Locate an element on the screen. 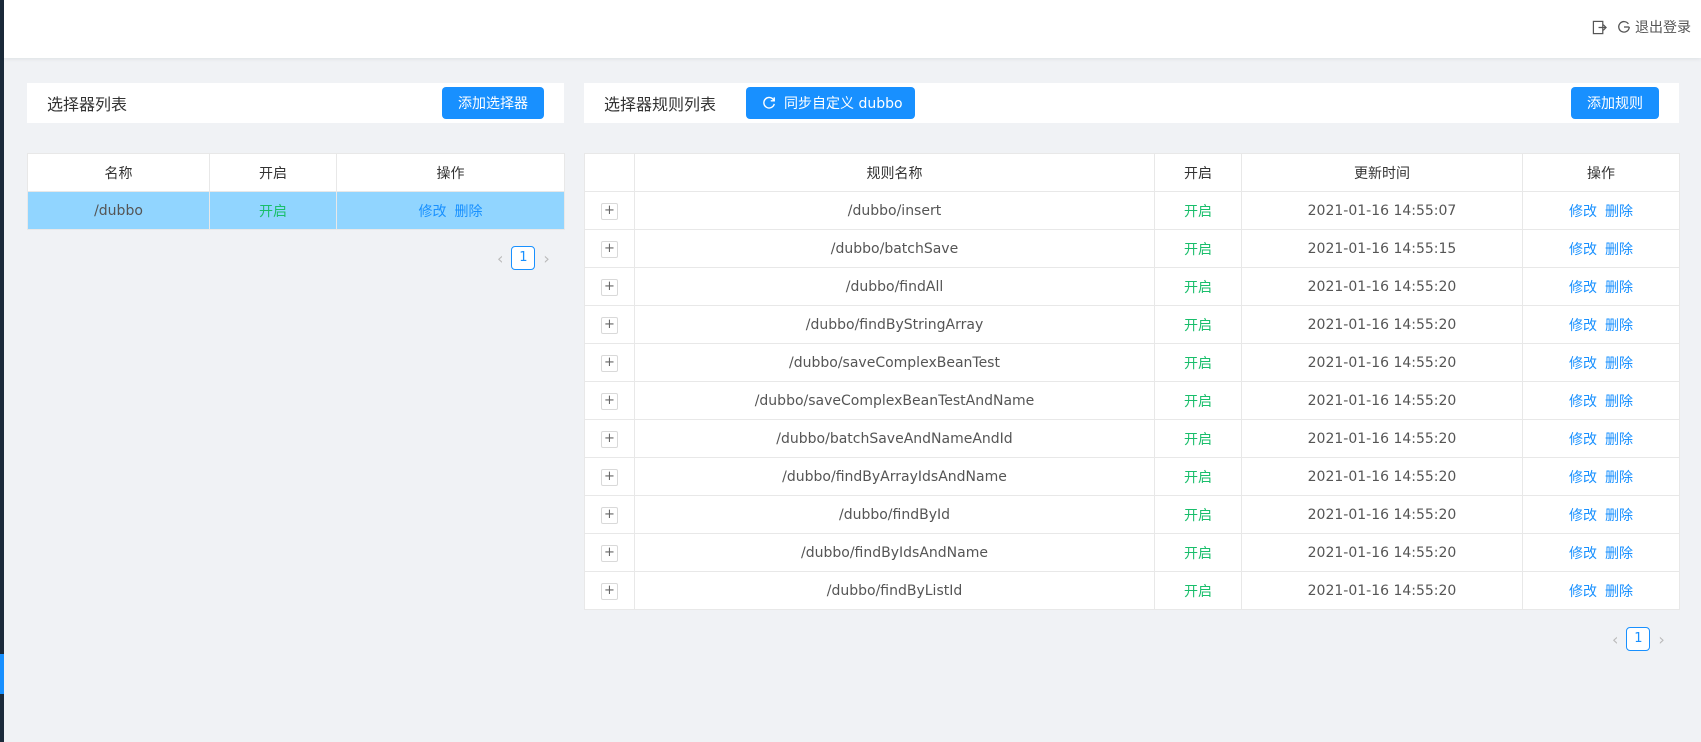  table-row: +/dubbo/insert 开启 2021-01-16 14:55:07 修改 删除 is located at coordinates (1132, 210).